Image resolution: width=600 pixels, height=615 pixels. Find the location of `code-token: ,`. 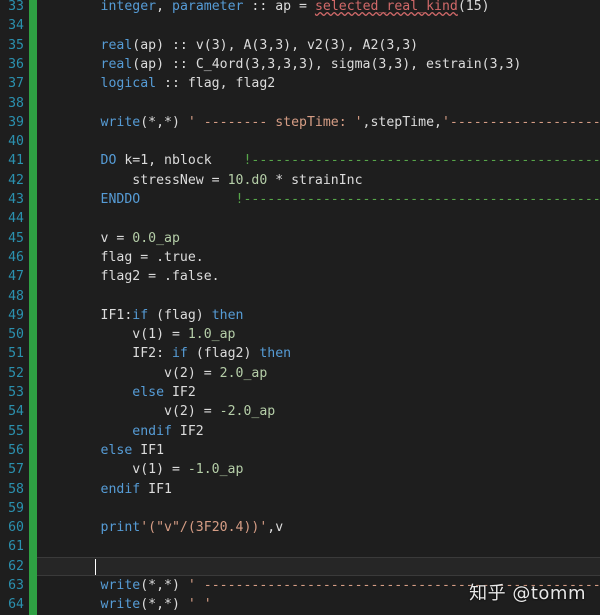

code-token: , is located at coordinates (164, 7).